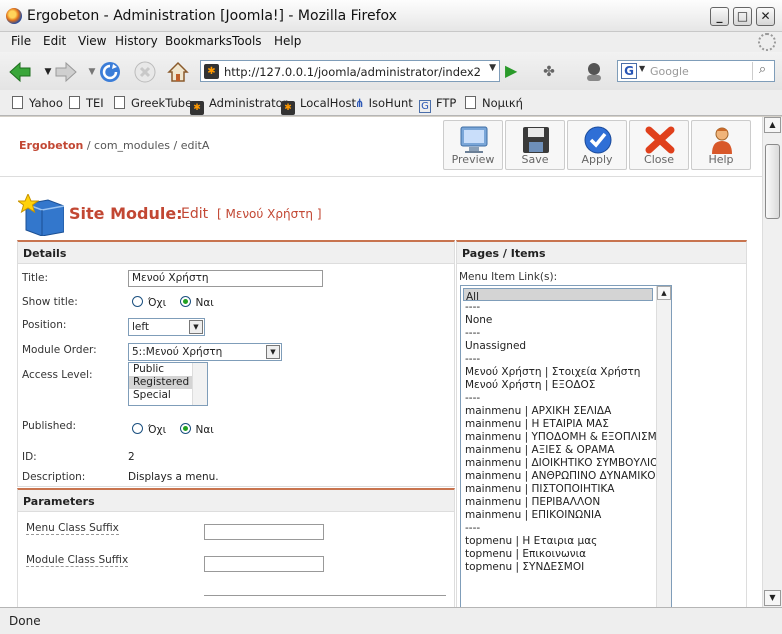  I want to click on scrollbar-thumb, so click(772, 181).